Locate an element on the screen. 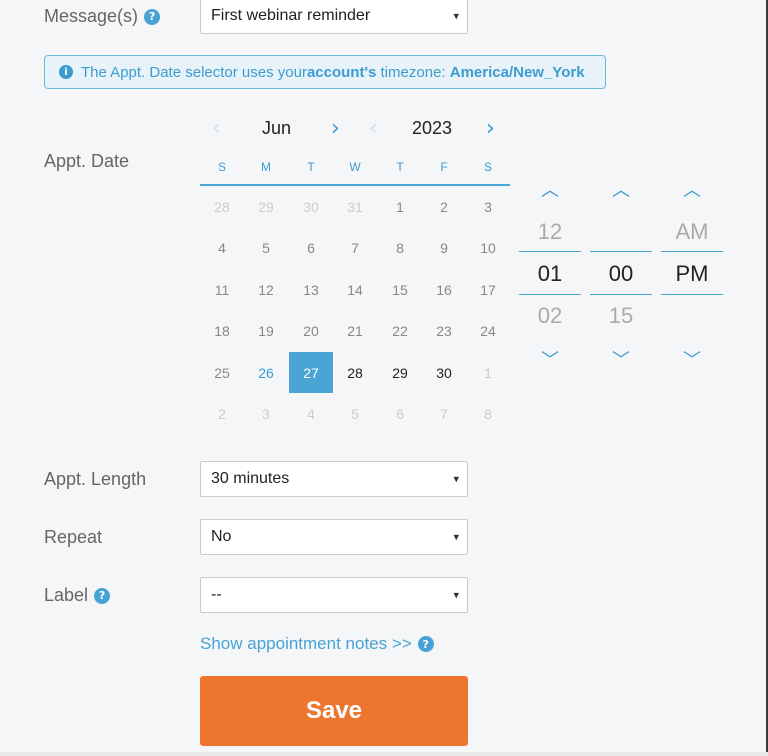  message-label: Message(s) ? is located at coordinates (102, 16).